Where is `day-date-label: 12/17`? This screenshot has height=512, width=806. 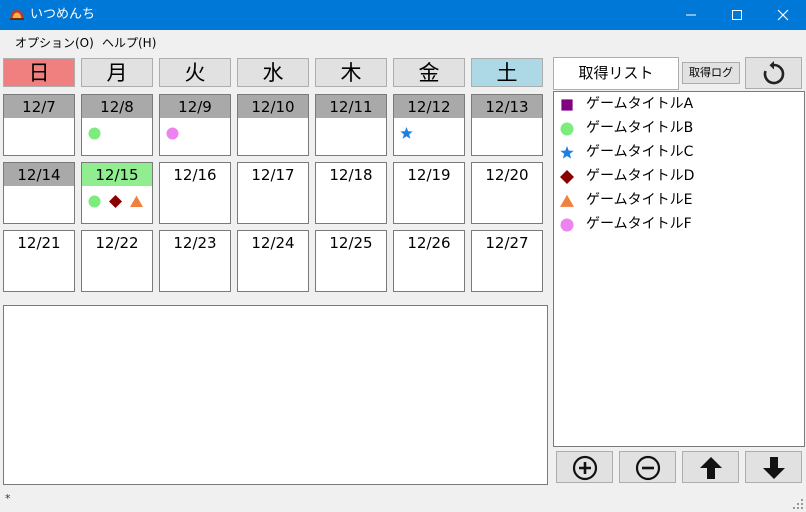
day-date-label: 12/17 is located at coordinates (273, 175).